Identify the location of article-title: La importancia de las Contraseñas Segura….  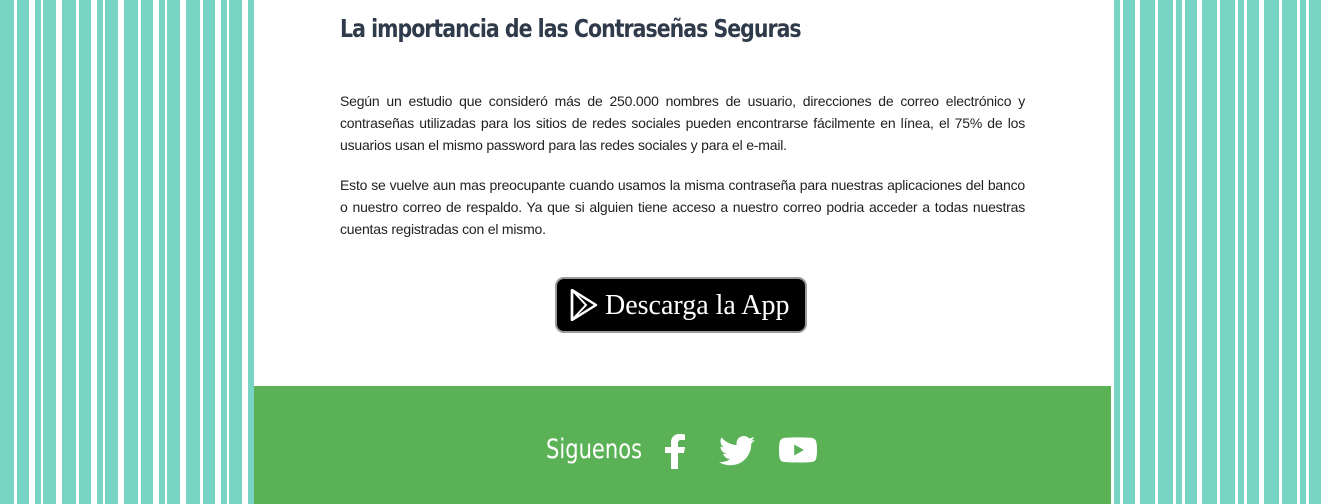
(571, 28).